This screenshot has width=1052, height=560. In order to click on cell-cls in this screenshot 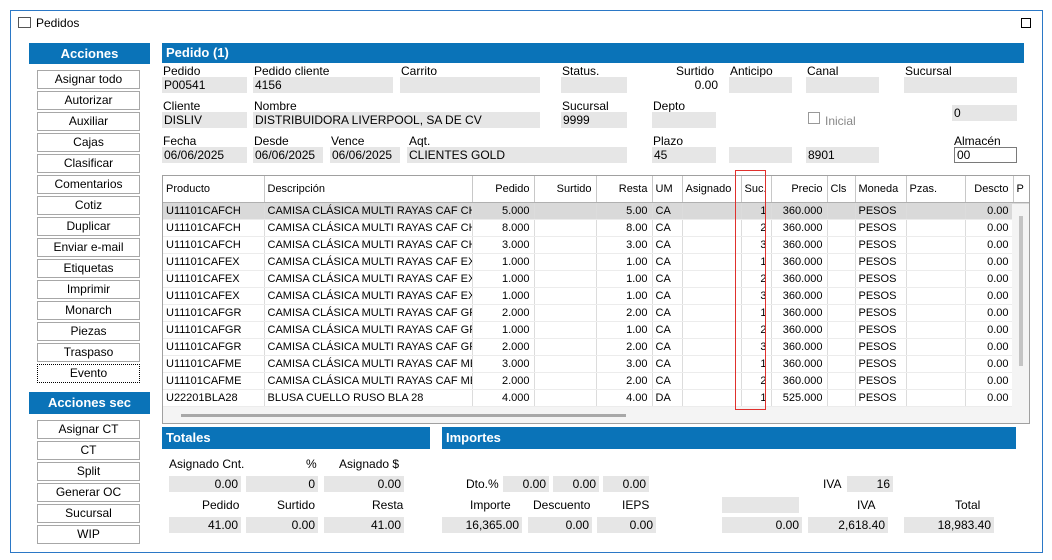, I will do `click(841, 211)`.